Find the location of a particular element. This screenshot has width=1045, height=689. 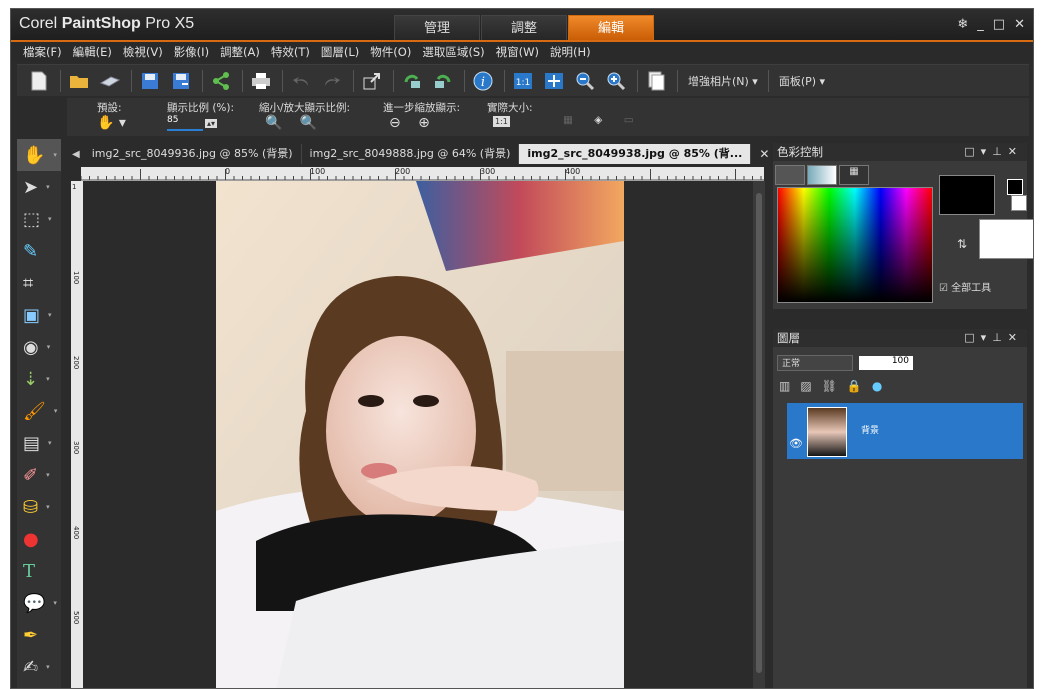

shape-tool: 💬 ▾ is located at coordinates (39, 603).